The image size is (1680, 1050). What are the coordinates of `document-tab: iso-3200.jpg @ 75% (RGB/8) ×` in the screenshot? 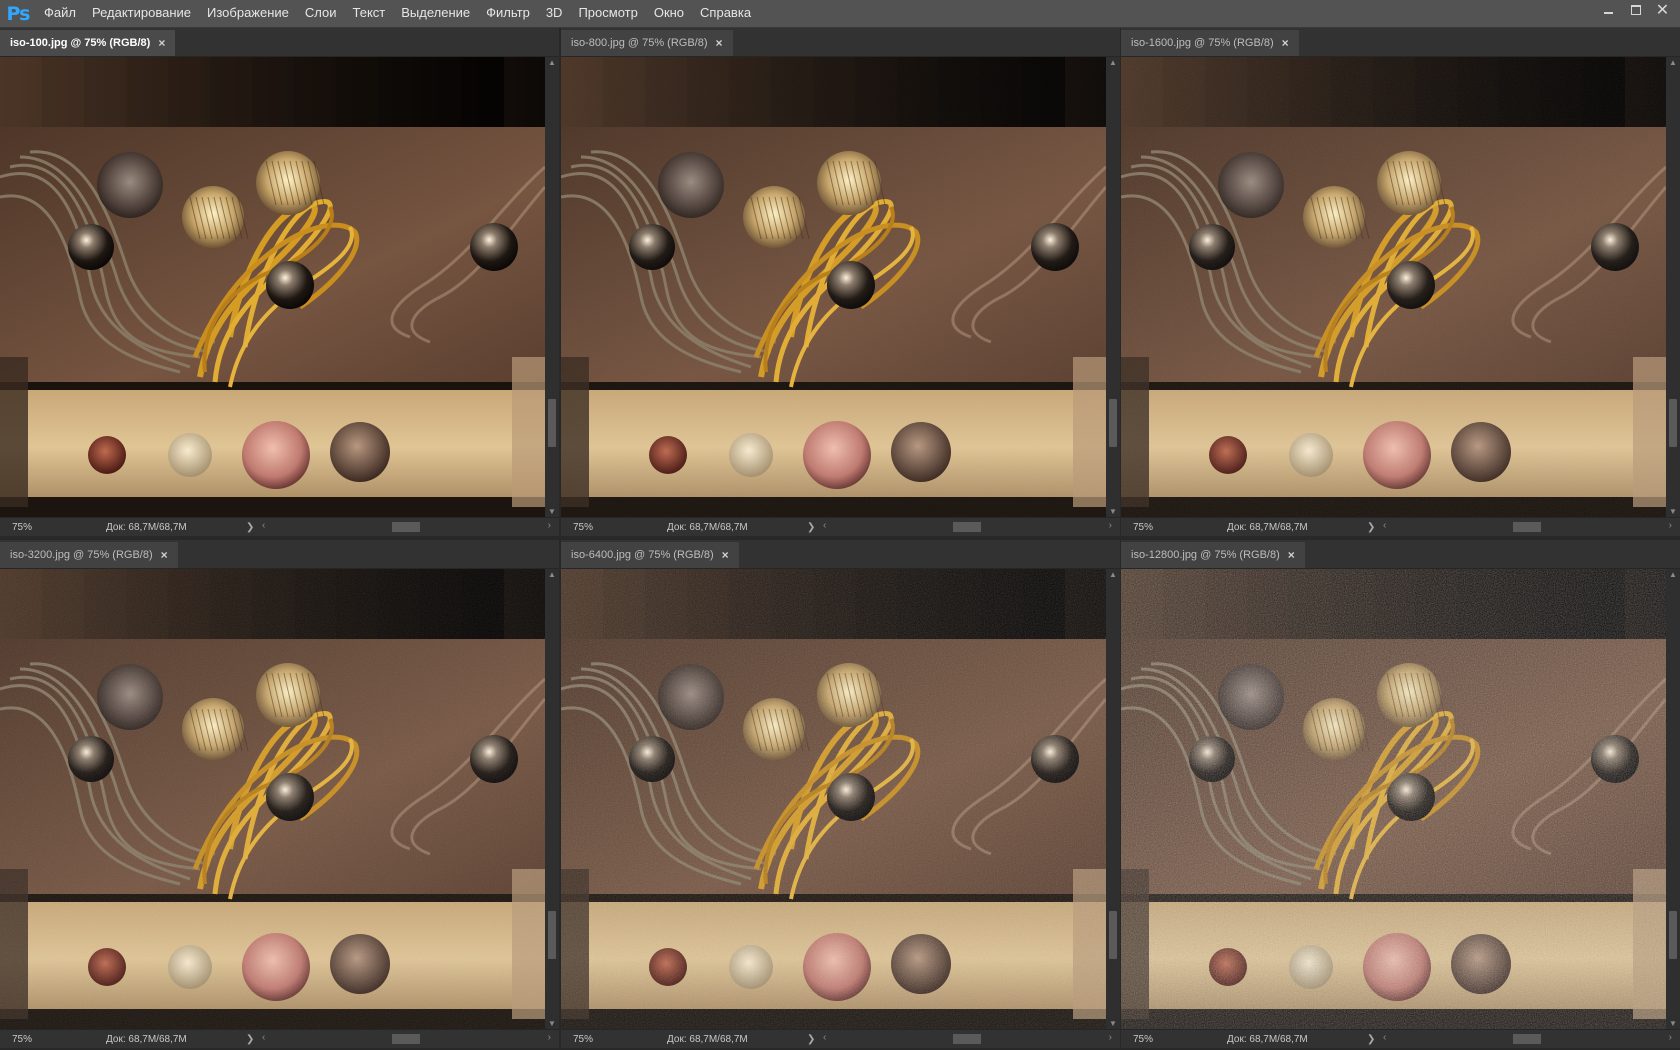 It's located at (89, 555).